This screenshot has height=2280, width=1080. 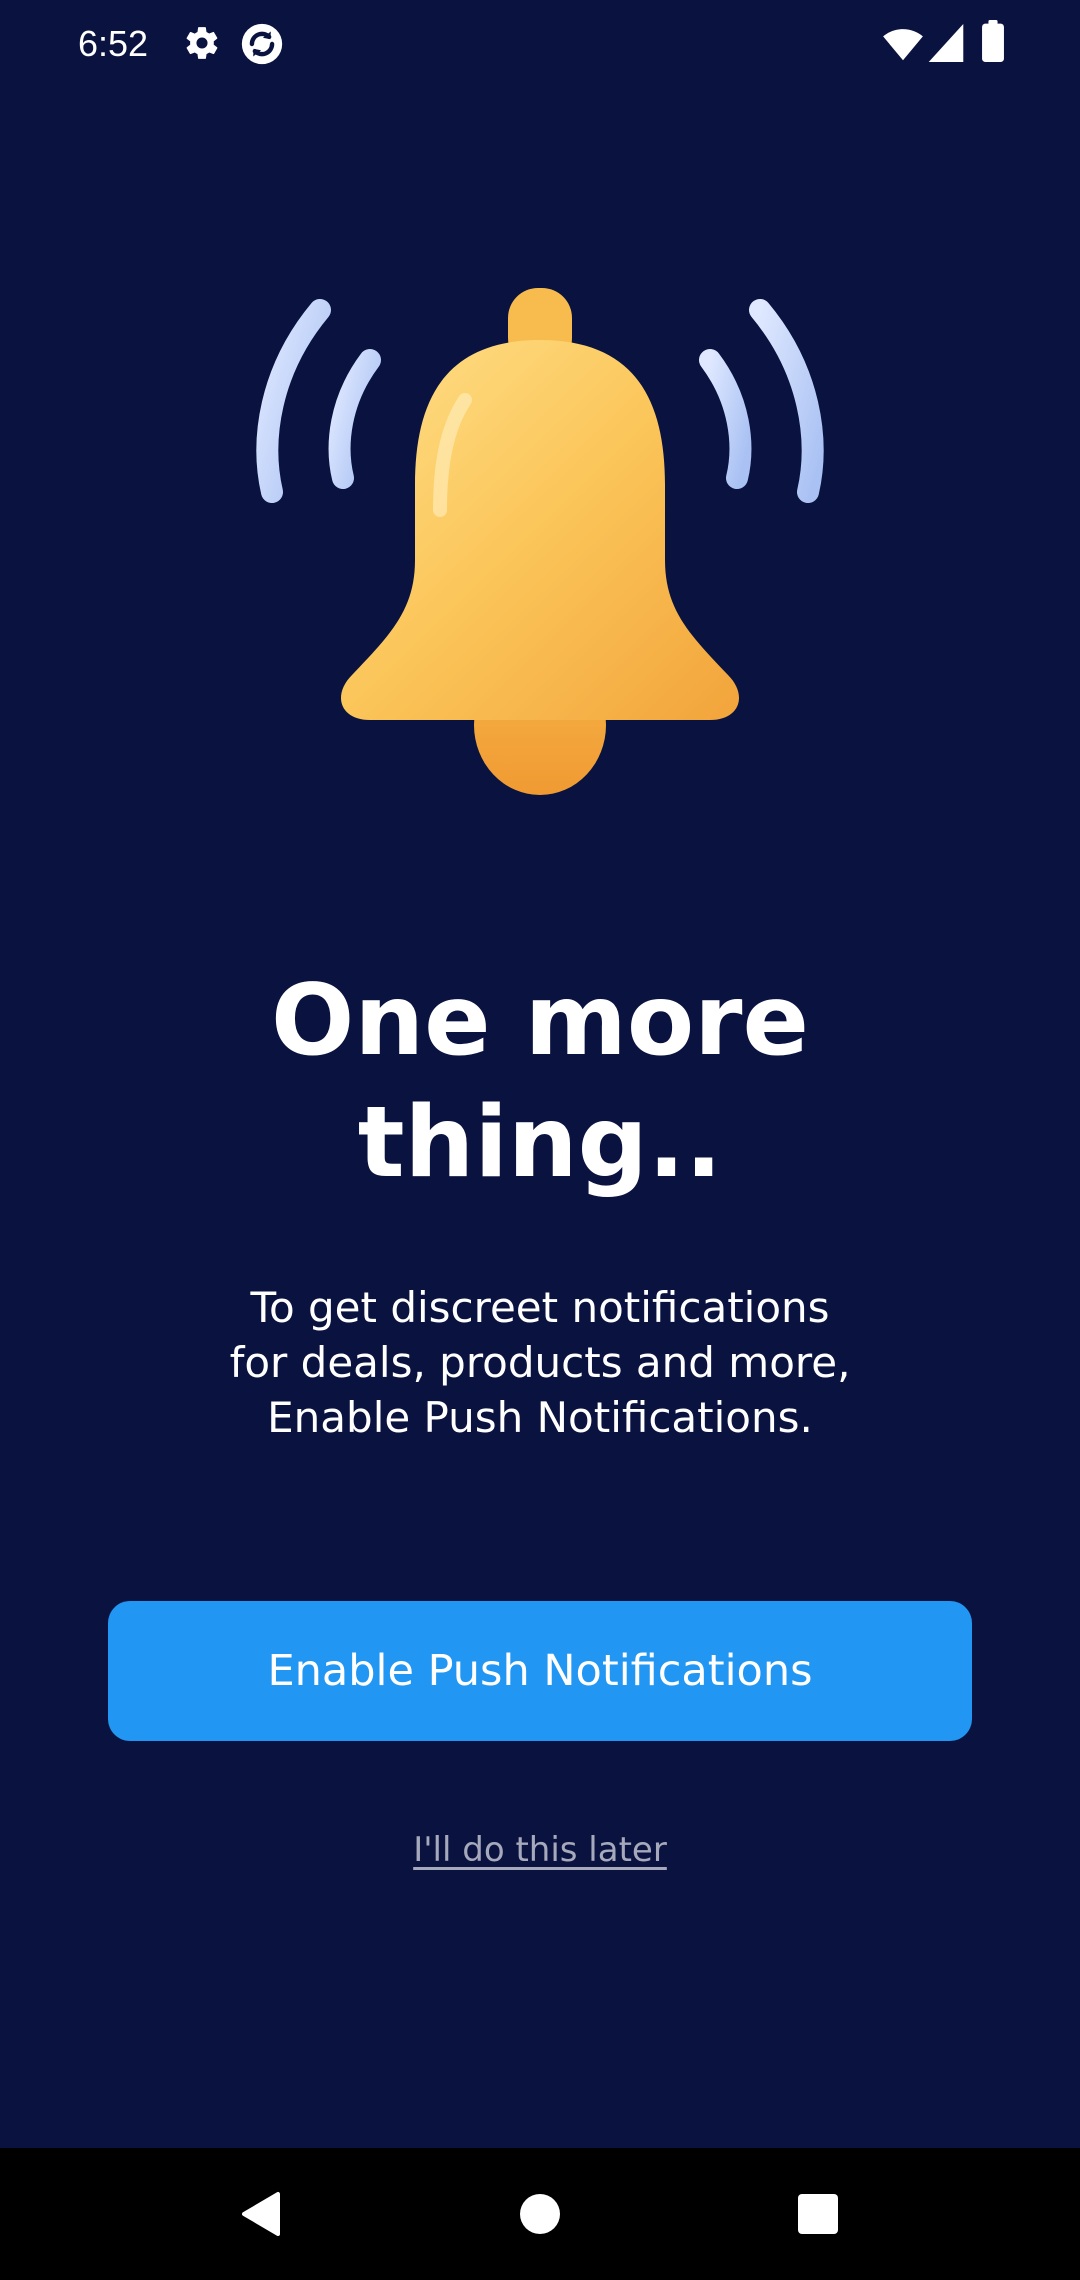 I want to click on bell-illustration, so click(x=540, y=540).